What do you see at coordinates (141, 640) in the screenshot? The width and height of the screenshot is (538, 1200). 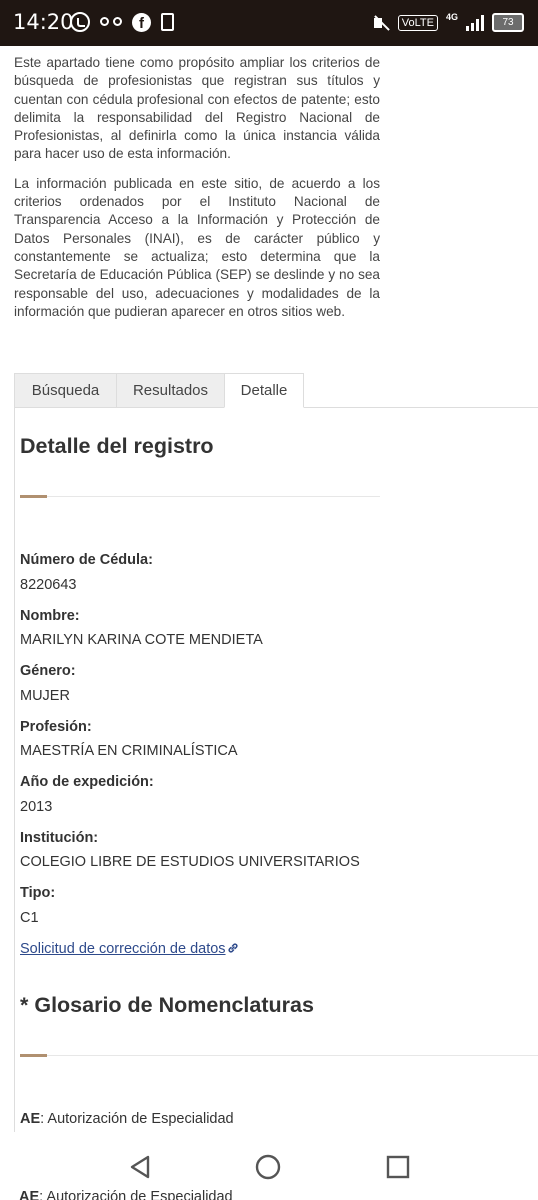 I see `field-value-nombre: MARILYN KARINA COTE MENDIETA` at bounding box center [141, 640].